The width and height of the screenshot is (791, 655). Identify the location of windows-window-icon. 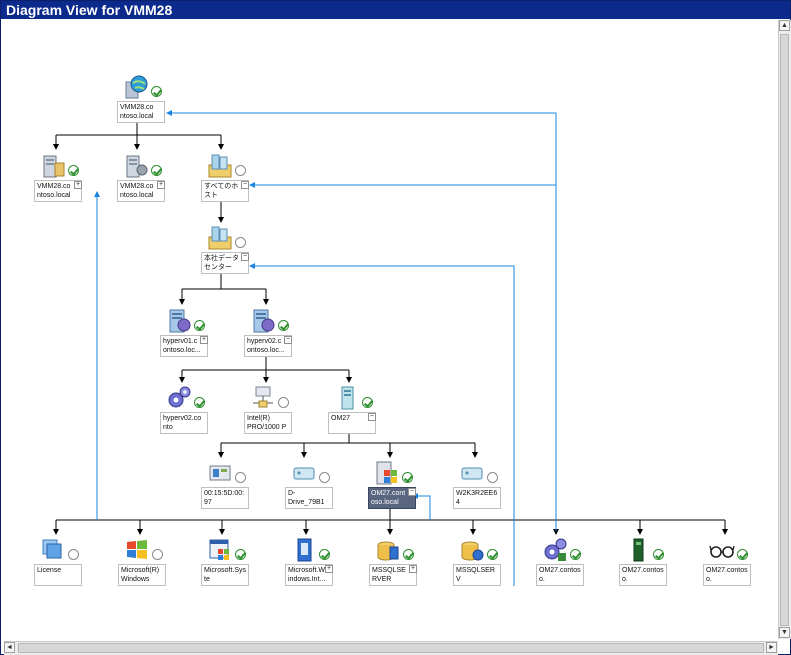
(219, 549).